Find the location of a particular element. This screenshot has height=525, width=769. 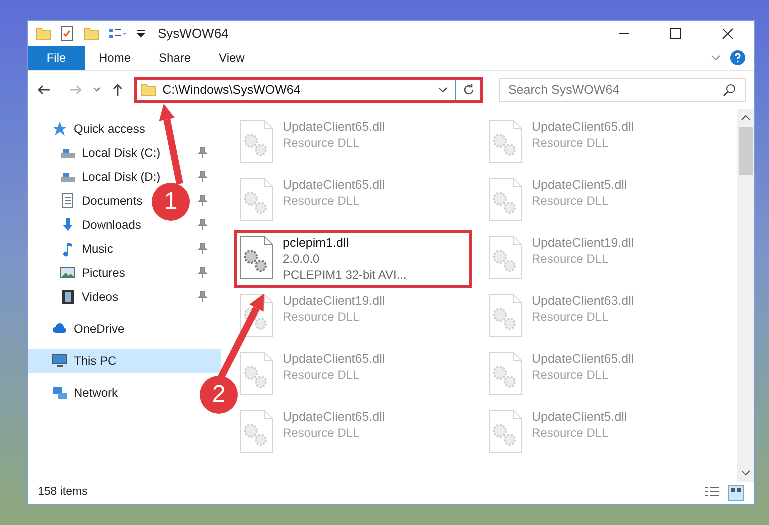

maximize-icon is located at coordinates (676, 34).